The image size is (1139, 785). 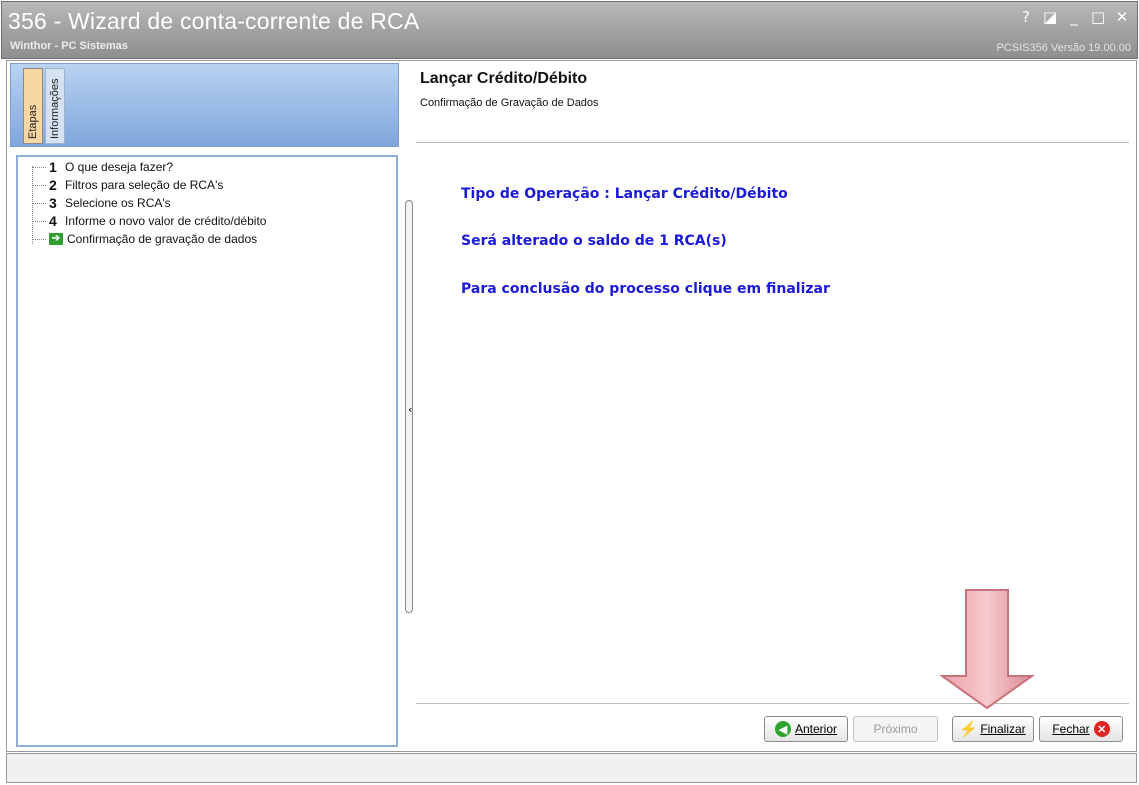 I want to click on restore-alt-icon: ◪, so click(x=1050, y=17).